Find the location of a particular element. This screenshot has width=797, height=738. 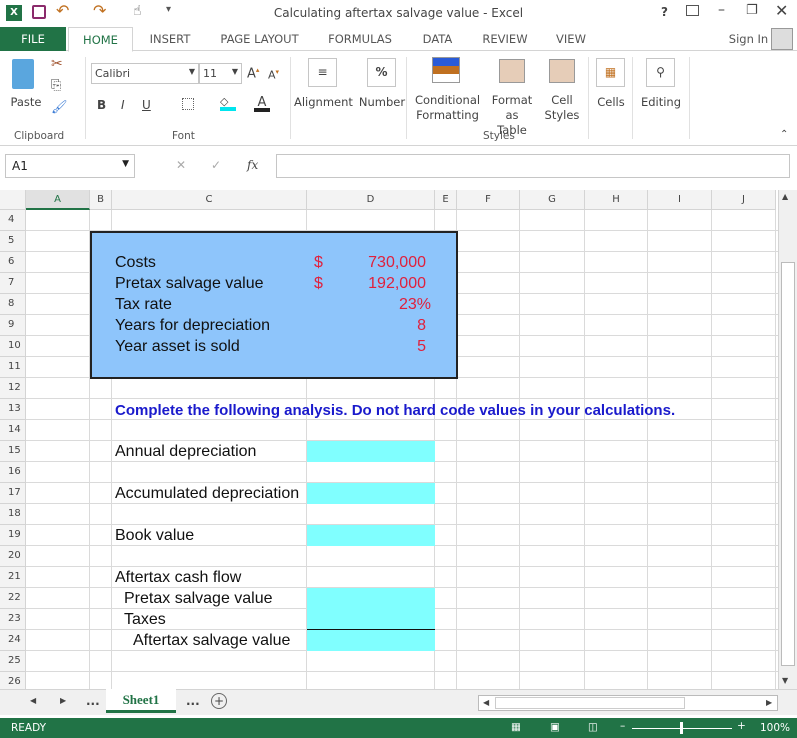

row-header: 16 is located at coordinates (13, 472).